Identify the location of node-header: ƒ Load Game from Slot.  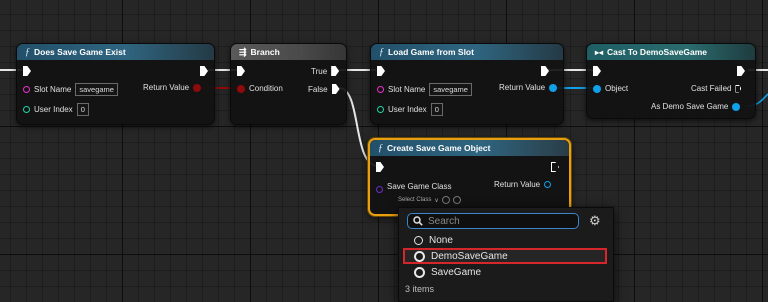
(467, 52).